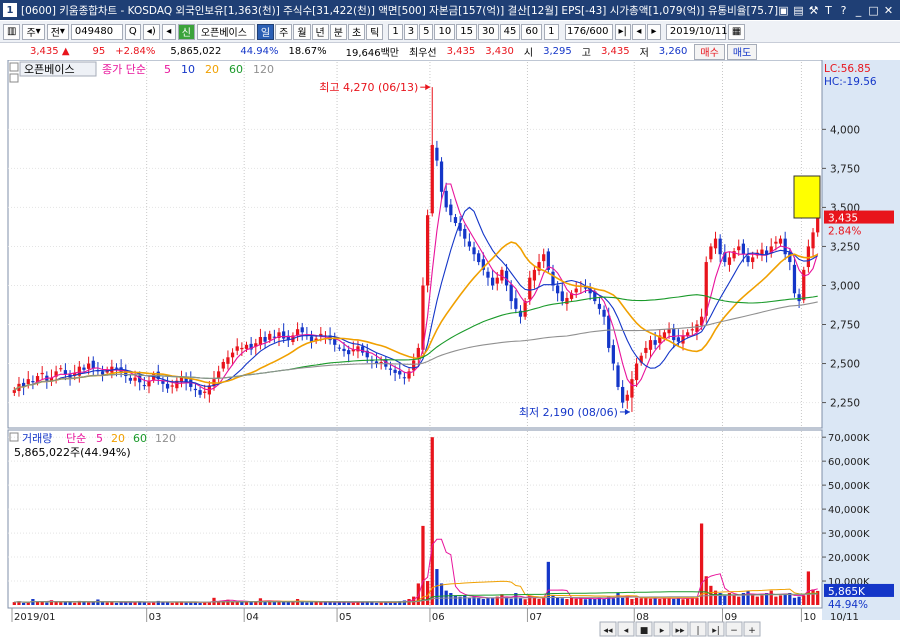 This screenshot has height=642, width=900. What do you see at coordinates (888, 10) in the screenshot?
I see `close-icon: ✕` at bounding box center [888, 10].